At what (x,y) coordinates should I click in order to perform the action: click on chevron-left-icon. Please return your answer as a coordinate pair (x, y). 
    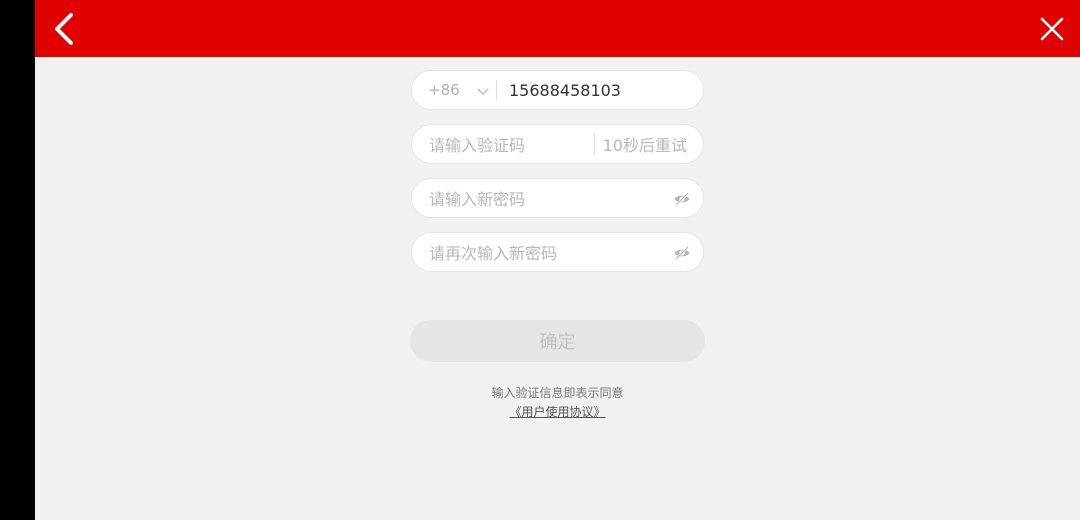
    Looking at the image, I should click on (63, 28).